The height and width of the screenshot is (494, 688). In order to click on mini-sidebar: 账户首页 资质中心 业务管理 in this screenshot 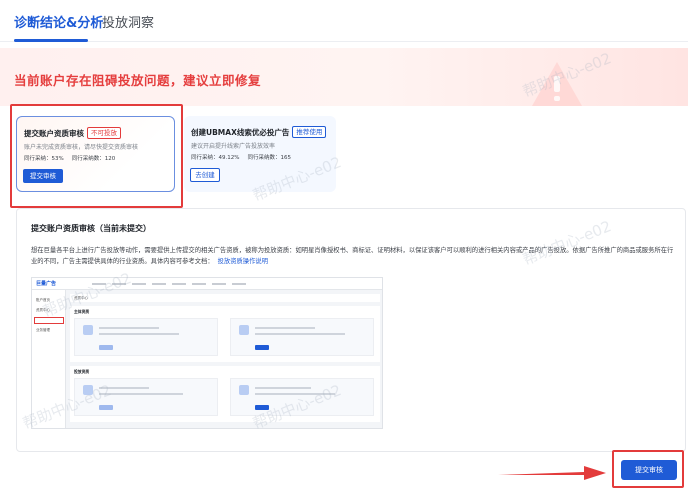, I will do `click(49, 359)`.